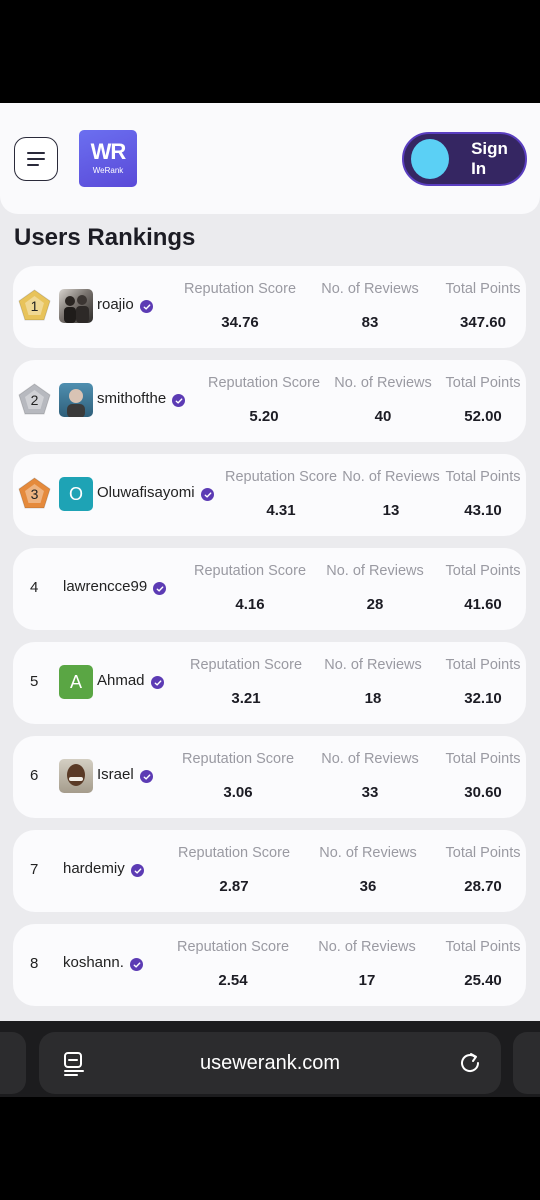  What do you see at coordinates (105, 586) in the screenshot?
I see `username: lawrencce99` at bounding box center [105, 586].